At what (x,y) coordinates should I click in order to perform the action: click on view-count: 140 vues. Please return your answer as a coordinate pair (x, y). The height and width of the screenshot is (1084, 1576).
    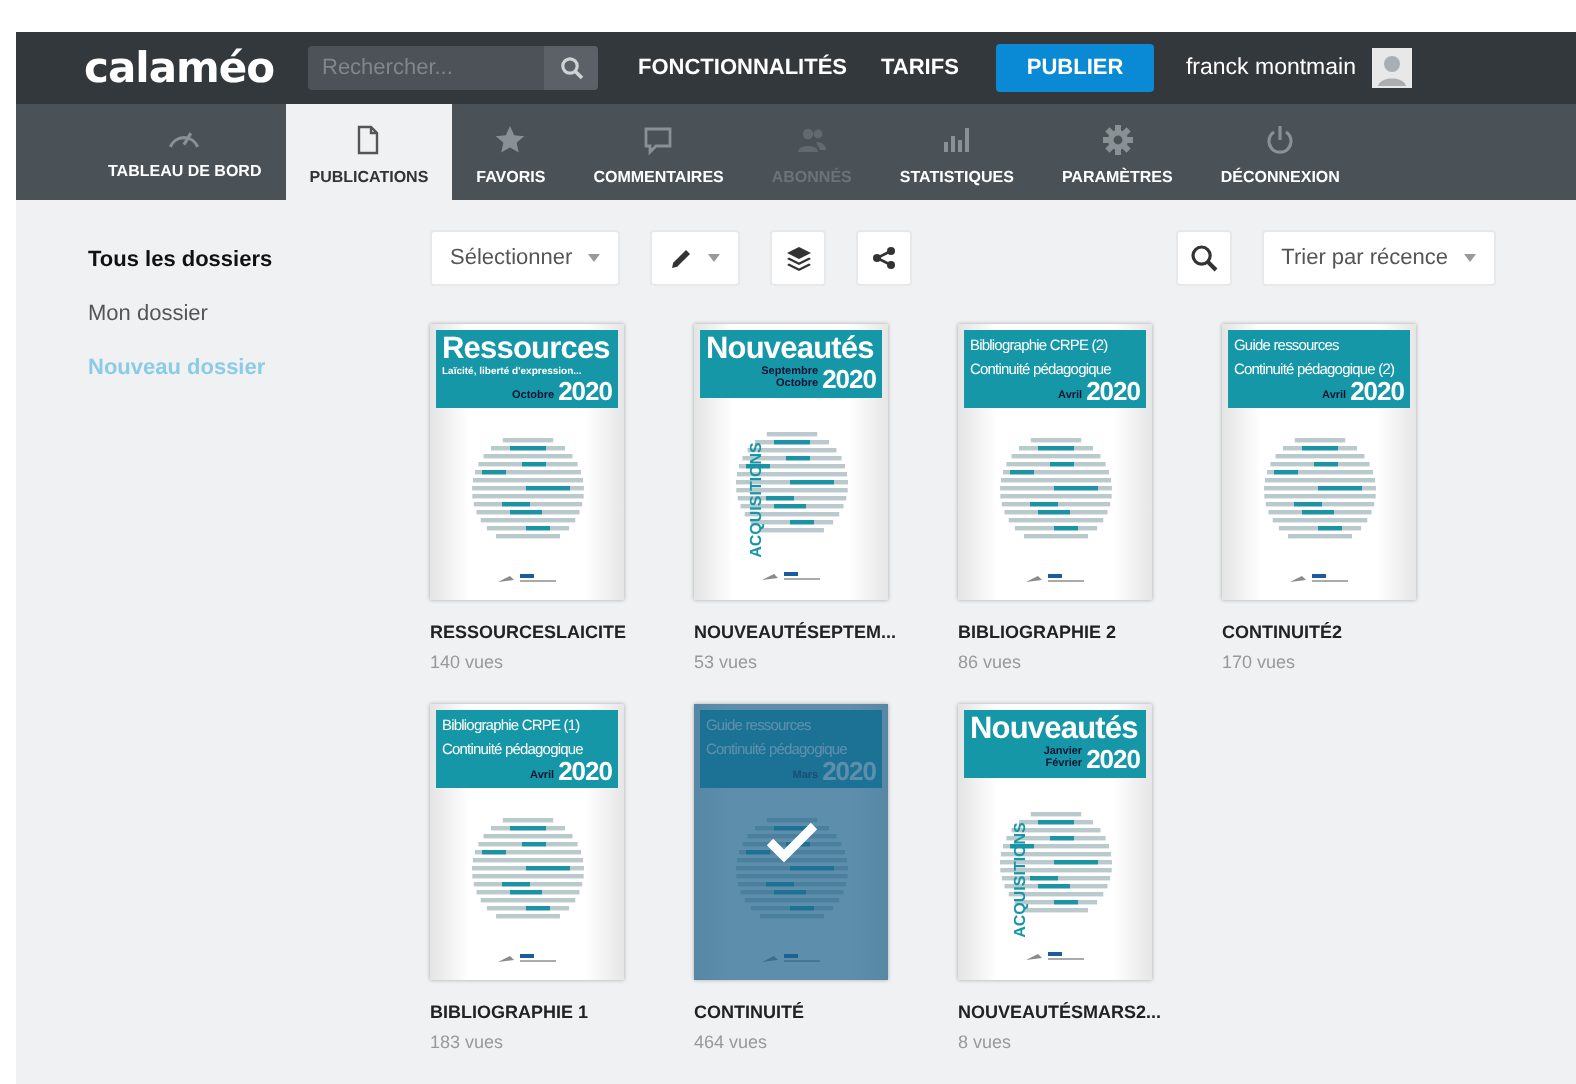
    Looking at the image, I should click on (468, 662).